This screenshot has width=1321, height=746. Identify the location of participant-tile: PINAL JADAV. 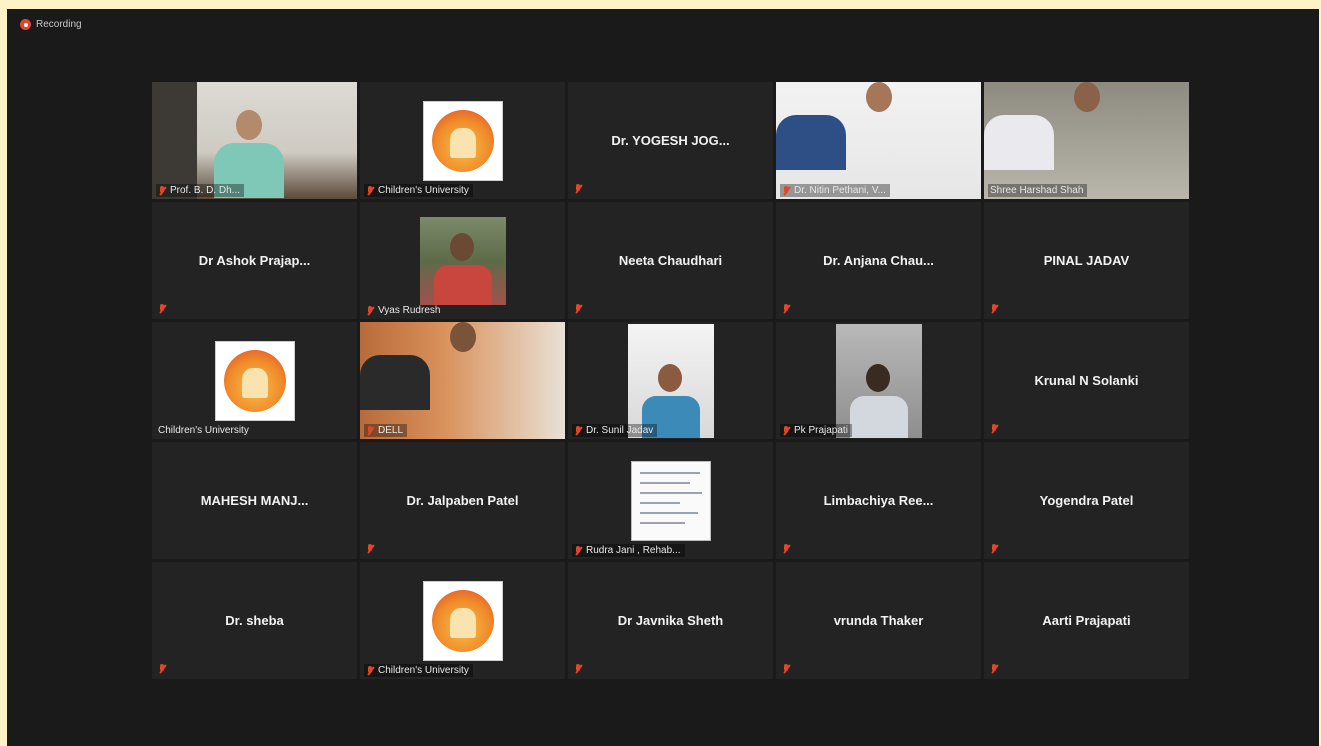
(1086, 260).